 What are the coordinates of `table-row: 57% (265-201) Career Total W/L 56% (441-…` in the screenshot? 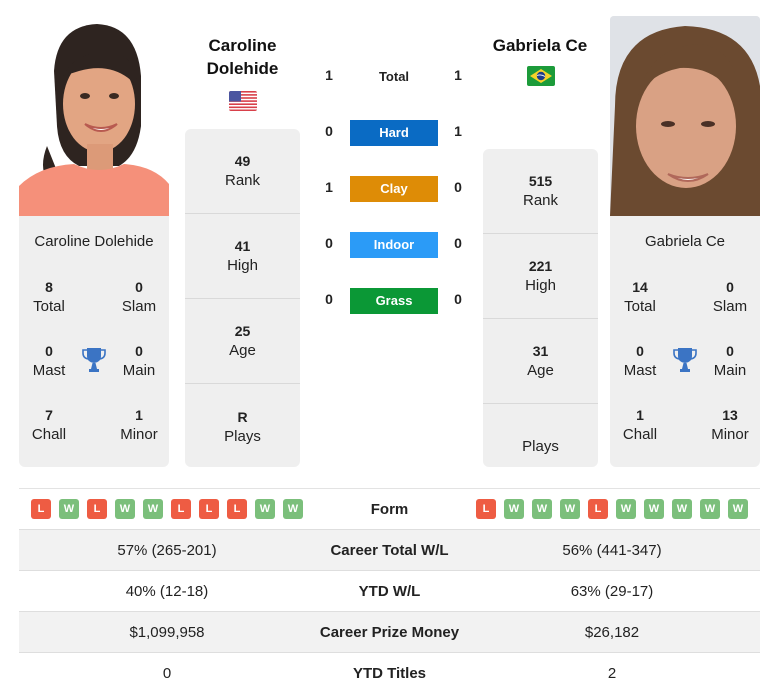 It's located at (389, 550).